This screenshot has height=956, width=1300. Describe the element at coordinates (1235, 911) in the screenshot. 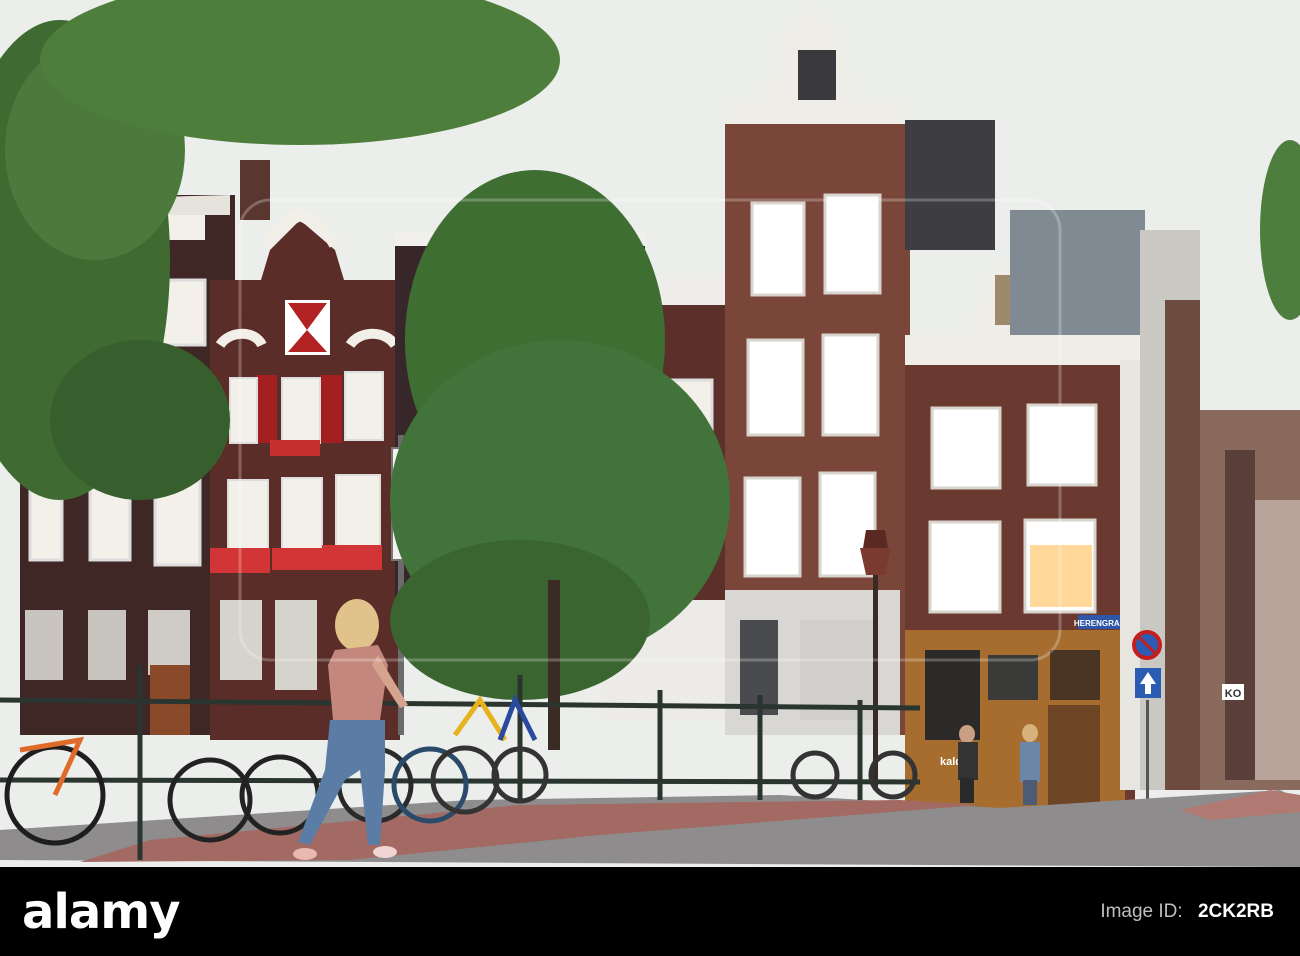

I see `image-id-value: 2CK2RB` at that location.